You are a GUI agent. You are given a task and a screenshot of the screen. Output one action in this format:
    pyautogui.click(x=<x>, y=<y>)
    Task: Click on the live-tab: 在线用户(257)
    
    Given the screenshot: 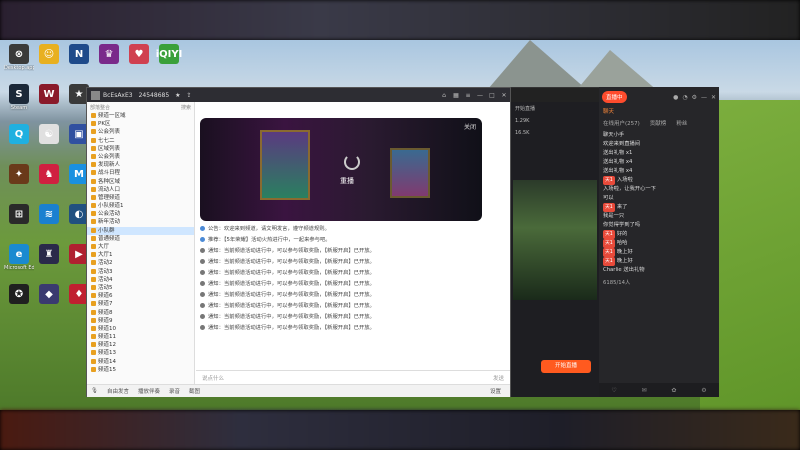 What is the action you would take?
    pyautogui.click(x=621, y=125)
    